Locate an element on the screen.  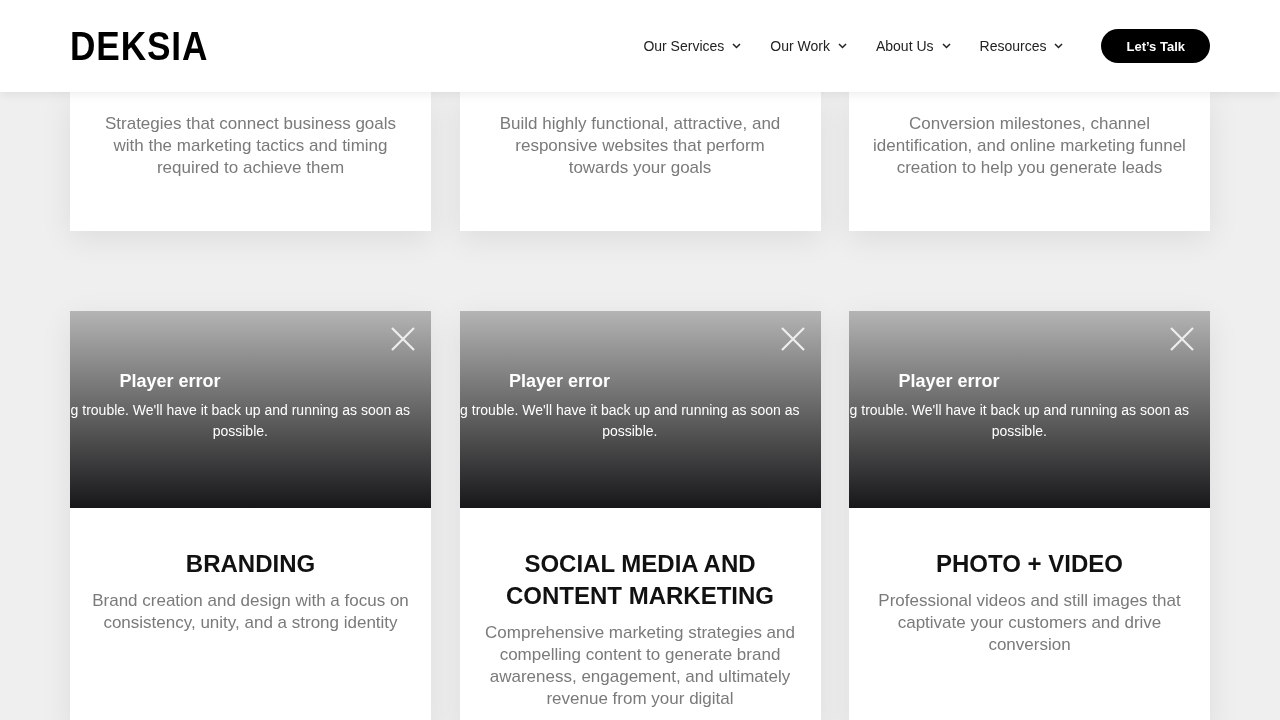
card-description: Build highly functional, attractive, and responsive websites that perform towards your goals is located at coordinates (640, 146).